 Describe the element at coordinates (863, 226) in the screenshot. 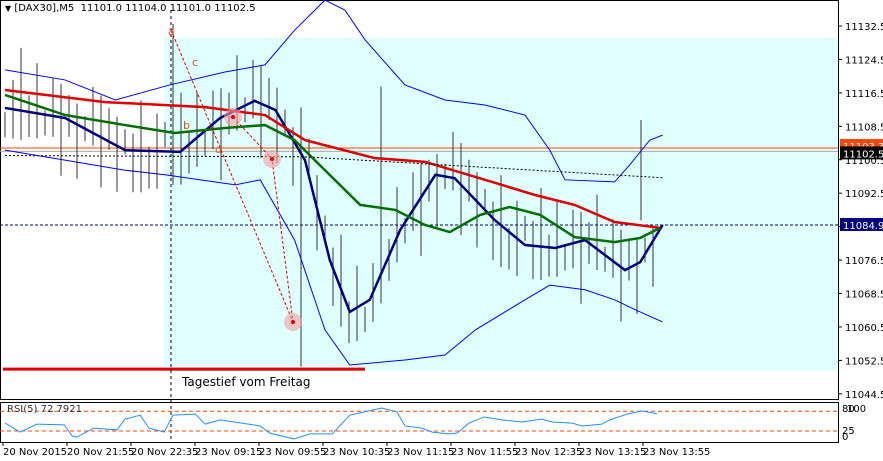

I see `level-price-label: 11084.9` at that location.